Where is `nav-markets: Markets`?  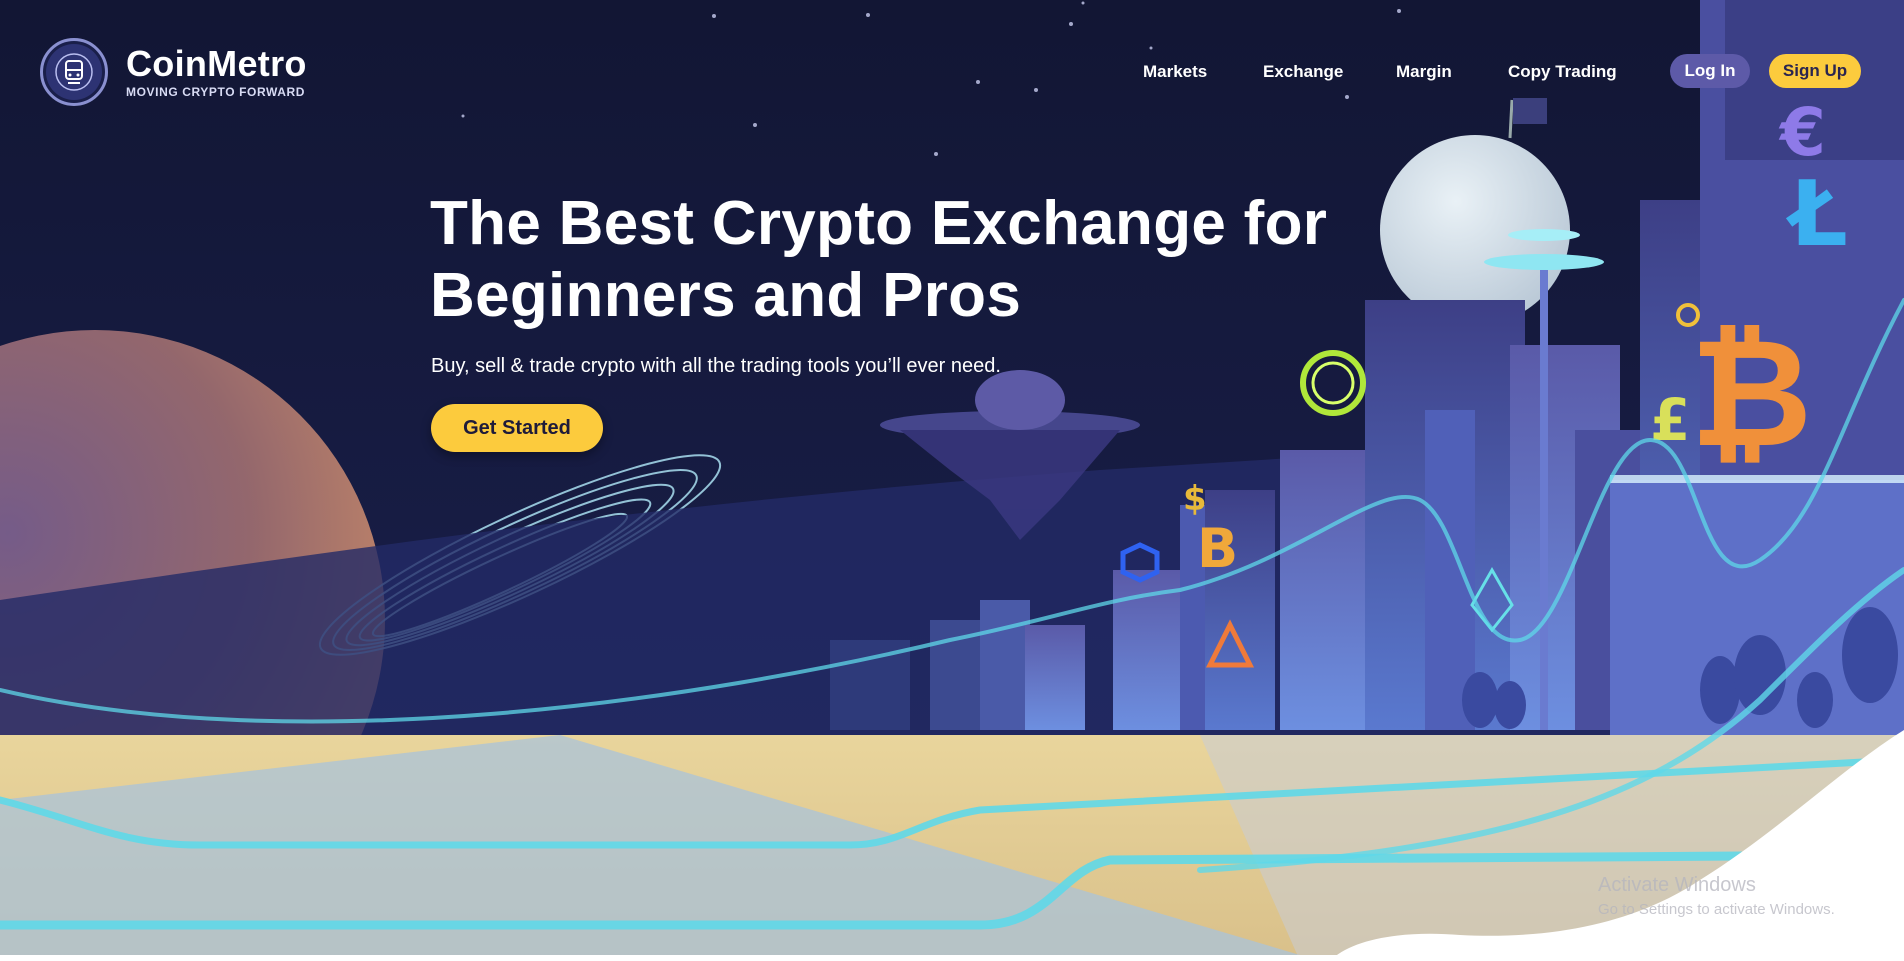
nav-markets: Markets is located at coordinates (1175, 72).